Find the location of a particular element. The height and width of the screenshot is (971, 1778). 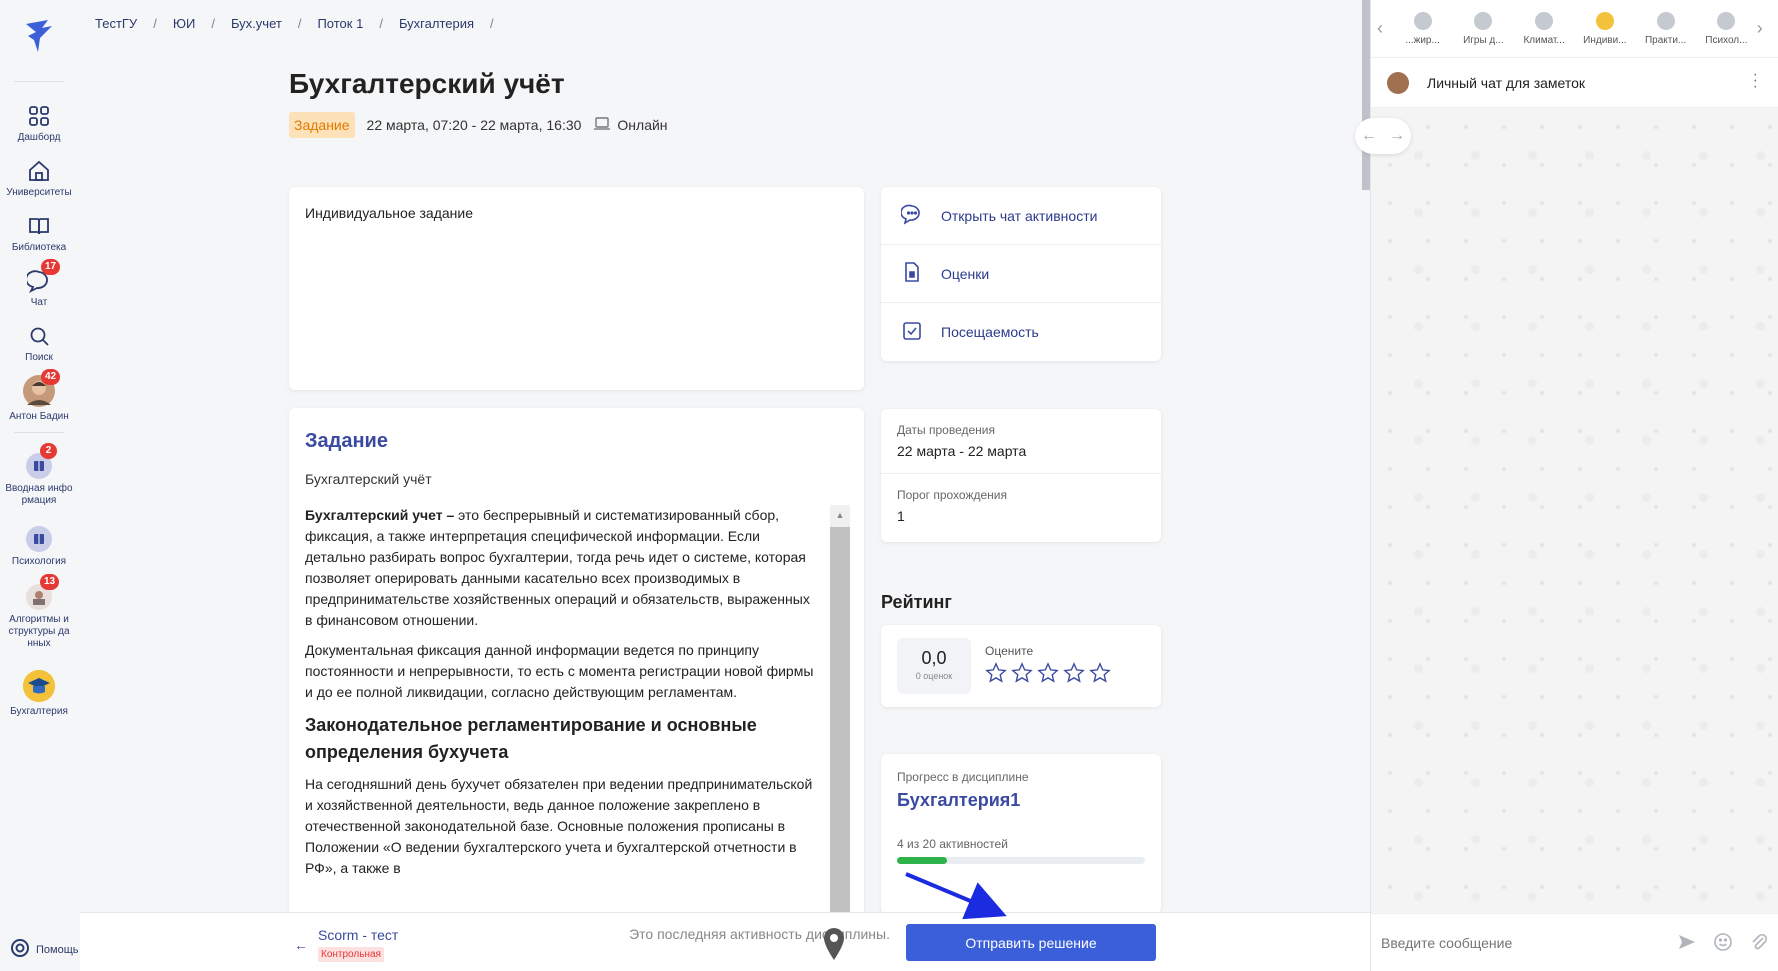

send-icon is located at coordinates (1687, 944).